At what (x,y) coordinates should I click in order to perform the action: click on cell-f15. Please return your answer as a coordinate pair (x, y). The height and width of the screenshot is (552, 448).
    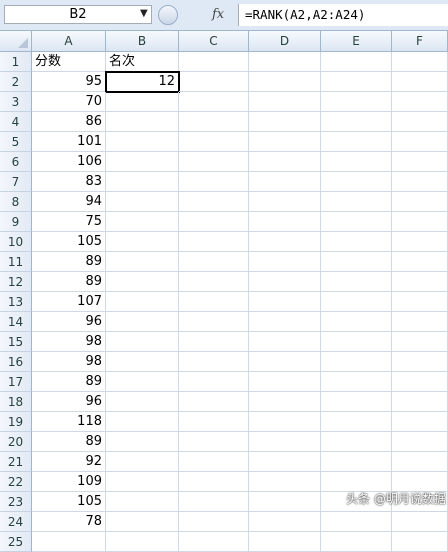
    Looking at the image, I should click on (420, 342).